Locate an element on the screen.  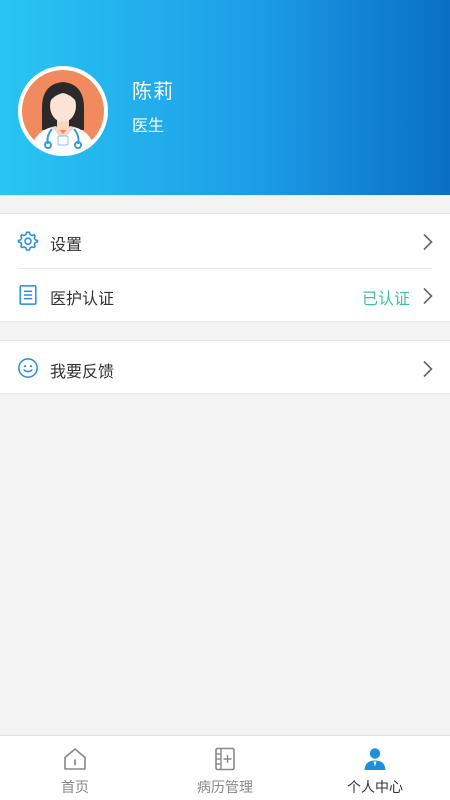
tab-profile: 个人中心 is located at coordinates (375, 768).